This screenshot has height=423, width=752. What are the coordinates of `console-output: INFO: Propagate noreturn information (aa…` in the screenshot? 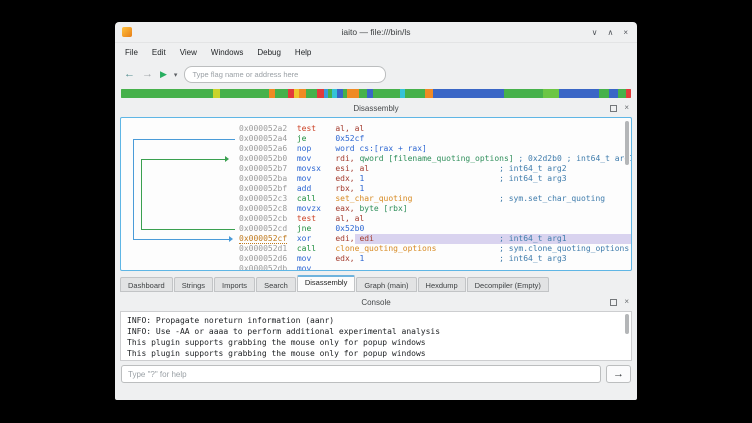 It's located at (376, 336).